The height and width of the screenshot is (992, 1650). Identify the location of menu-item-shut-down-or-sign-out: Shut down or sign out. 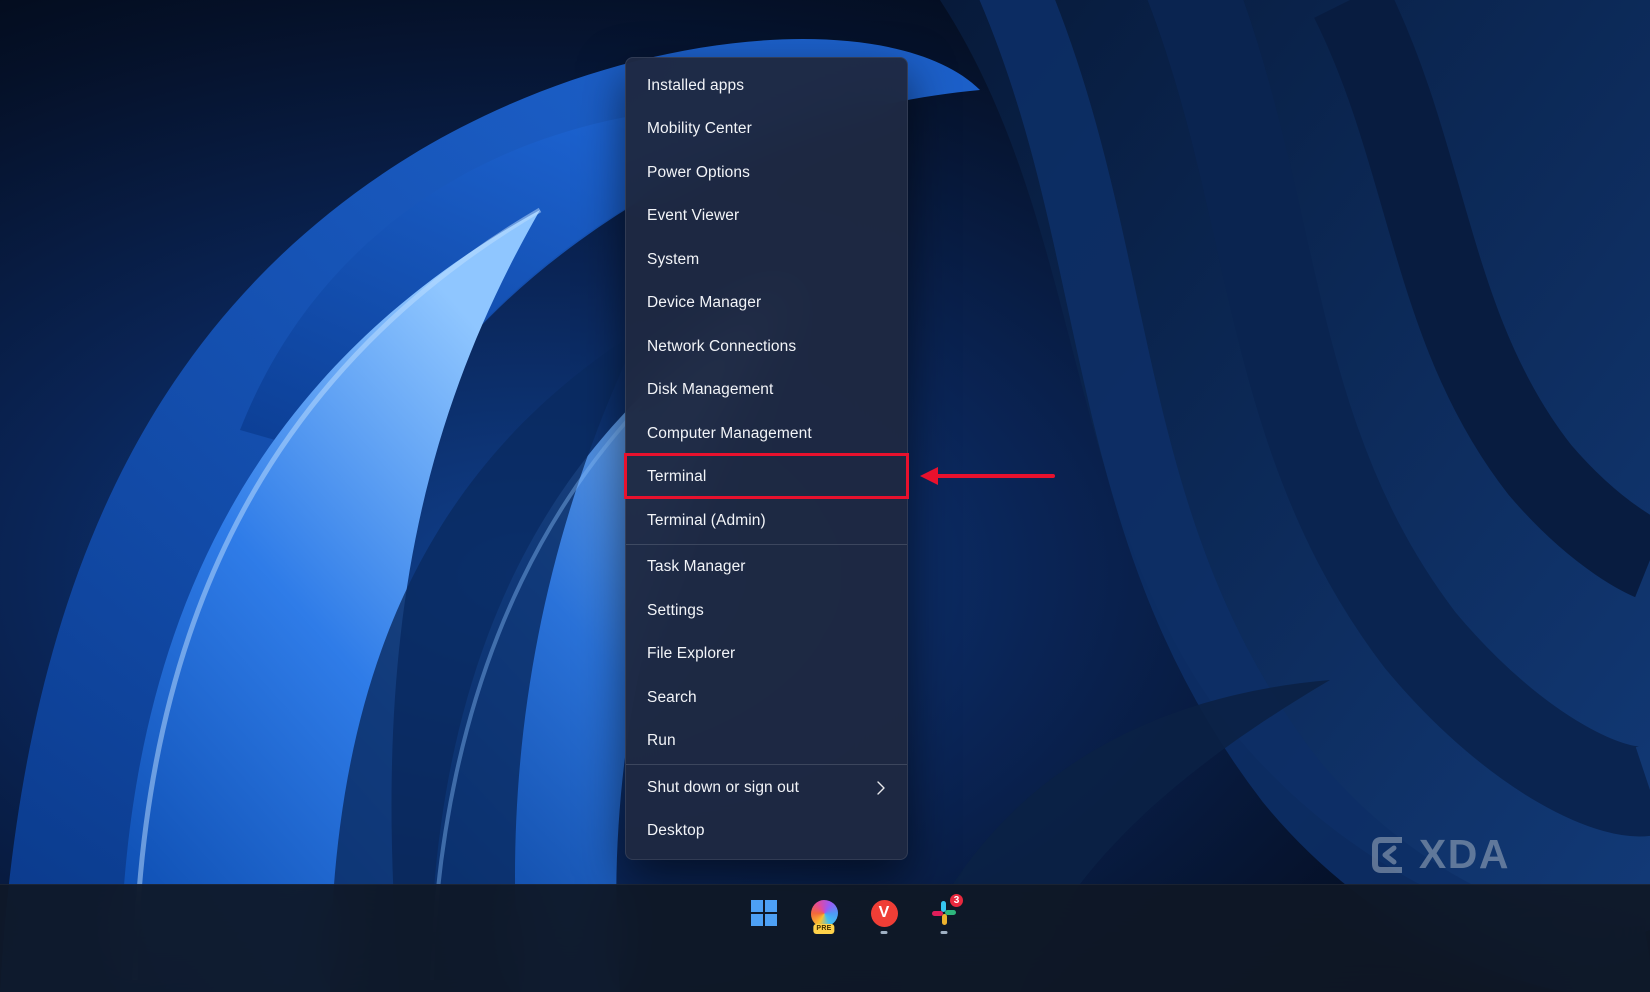
(766, 788).